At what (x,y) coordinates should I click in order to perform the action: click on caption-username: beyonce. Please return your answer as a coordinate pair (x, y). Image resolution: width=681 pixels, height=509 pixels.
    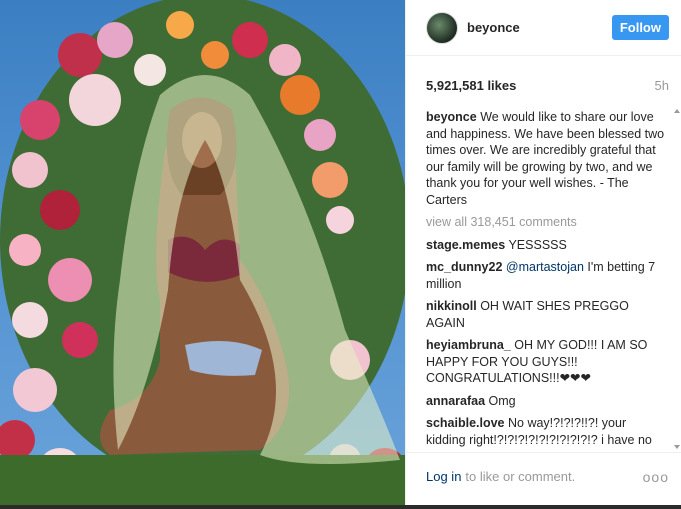
    Looking at the image, I should click on (451, 117).